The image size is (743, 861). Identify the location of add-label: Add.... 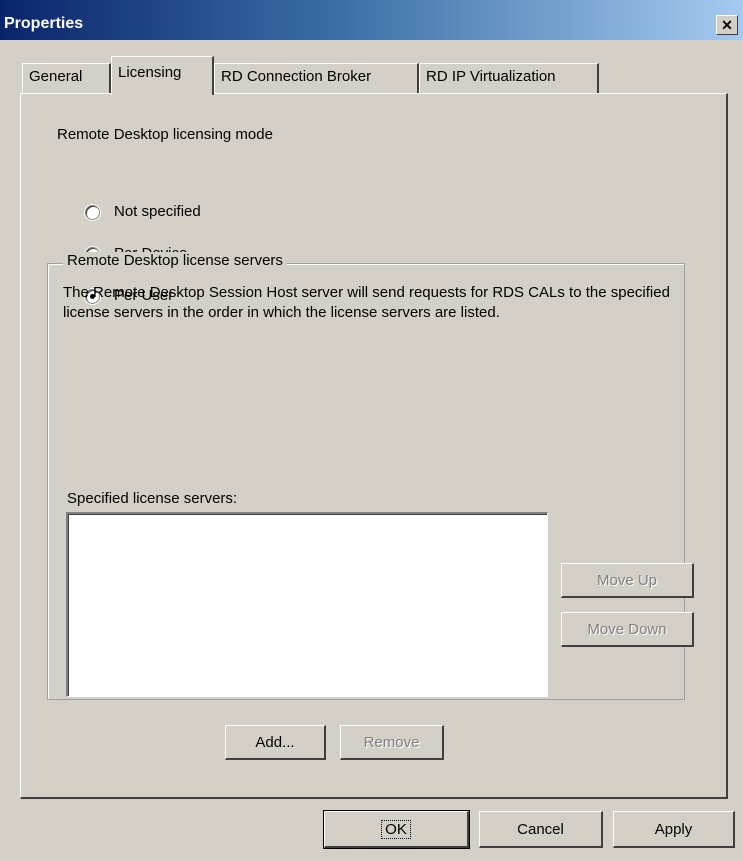
(275, 742).